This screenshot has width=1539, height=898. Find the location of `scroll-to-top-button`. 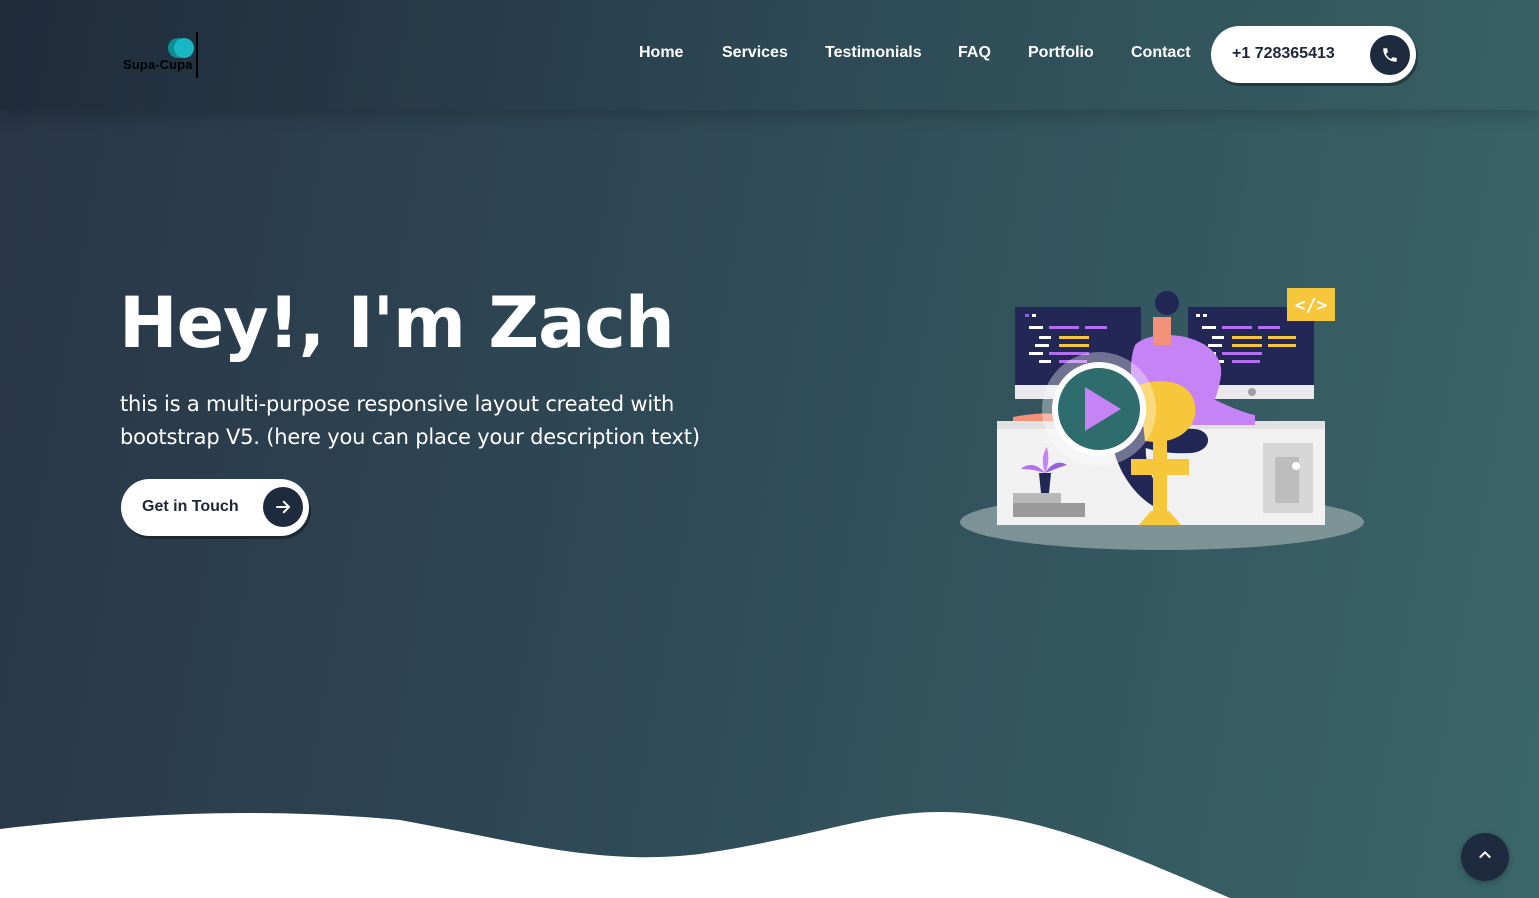

scroll-to-top-button is located at coordinates (1485, 857).